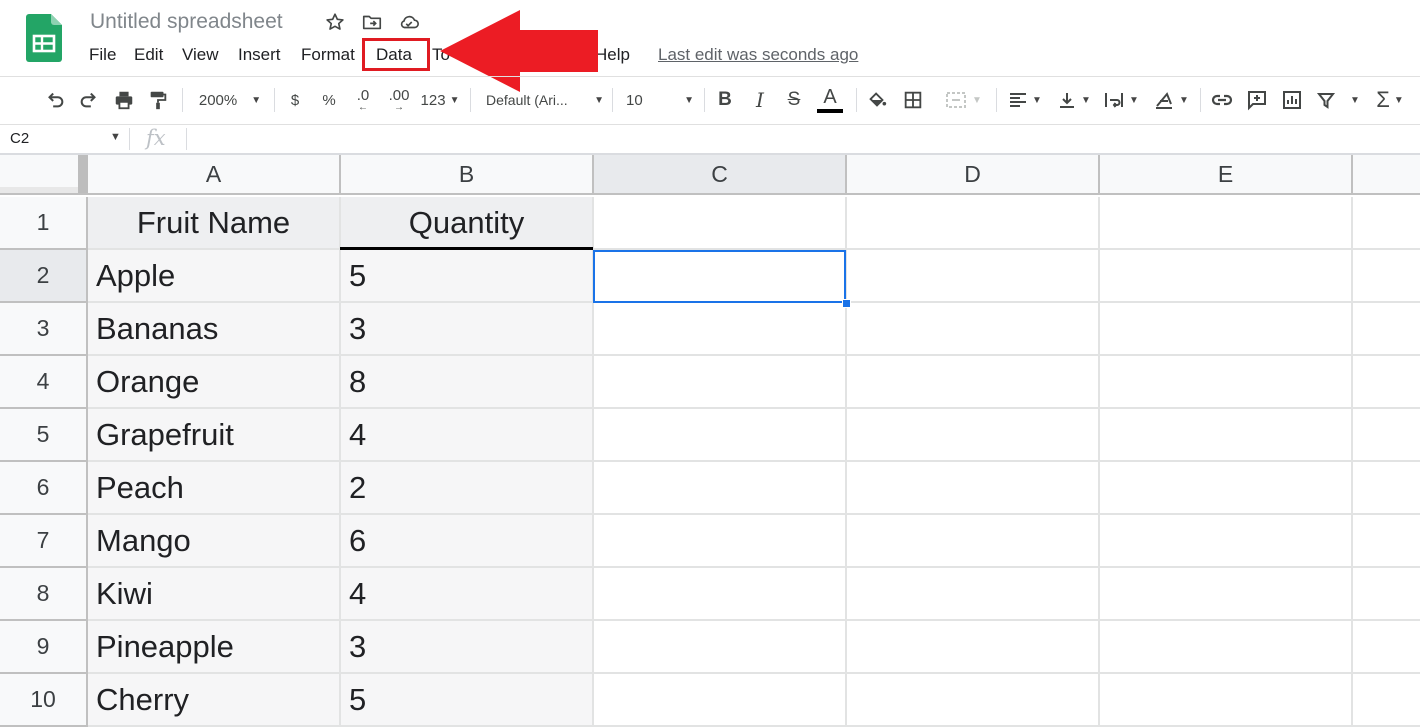 This screenshot has width=1420, height=728. Describe the element at coordinates (200, 55) in the screenshot. I see `menu-view: View` at that location.